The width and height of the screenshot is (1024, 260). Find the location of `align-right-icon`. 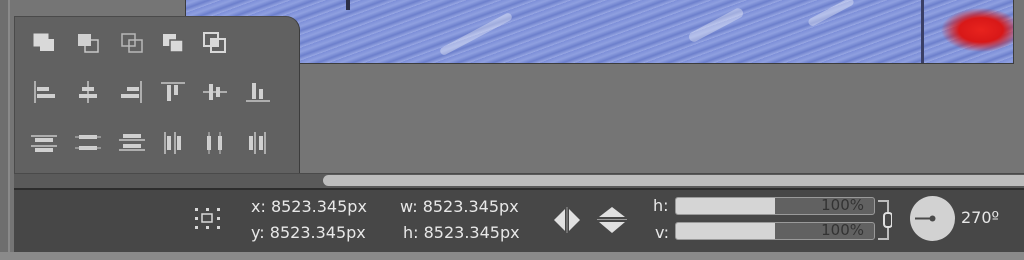

align-right-icon is located at coordinates (132, 92).